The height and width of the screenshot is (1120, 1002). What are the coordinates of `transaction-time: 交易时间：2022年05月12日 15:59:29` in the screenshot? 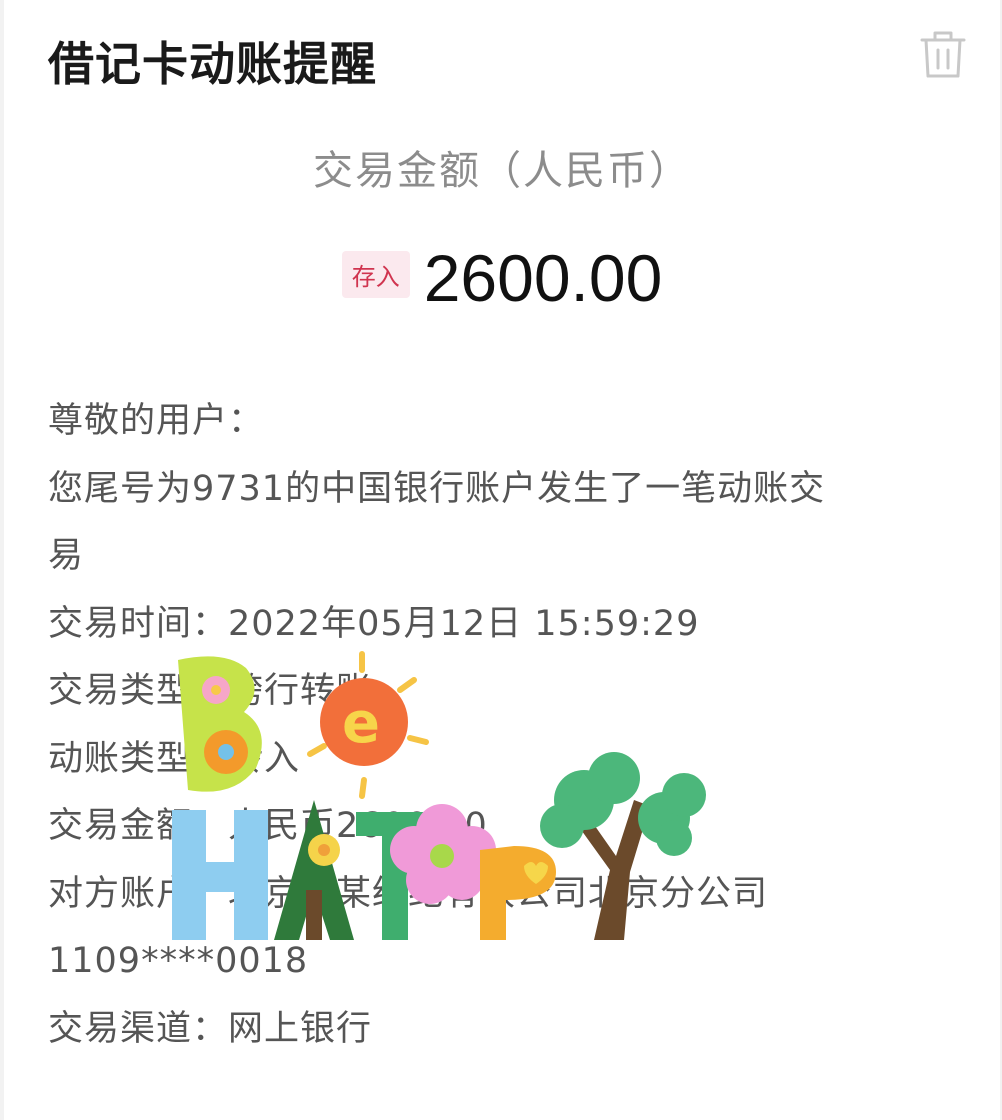 It's located at (374, 623).